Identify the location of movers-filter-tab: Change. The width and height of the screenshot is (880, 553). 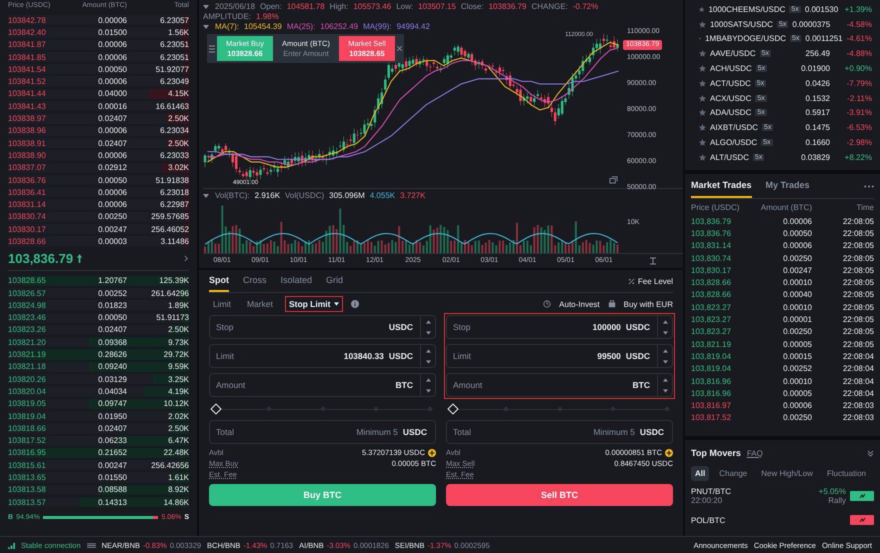
(733, 473).